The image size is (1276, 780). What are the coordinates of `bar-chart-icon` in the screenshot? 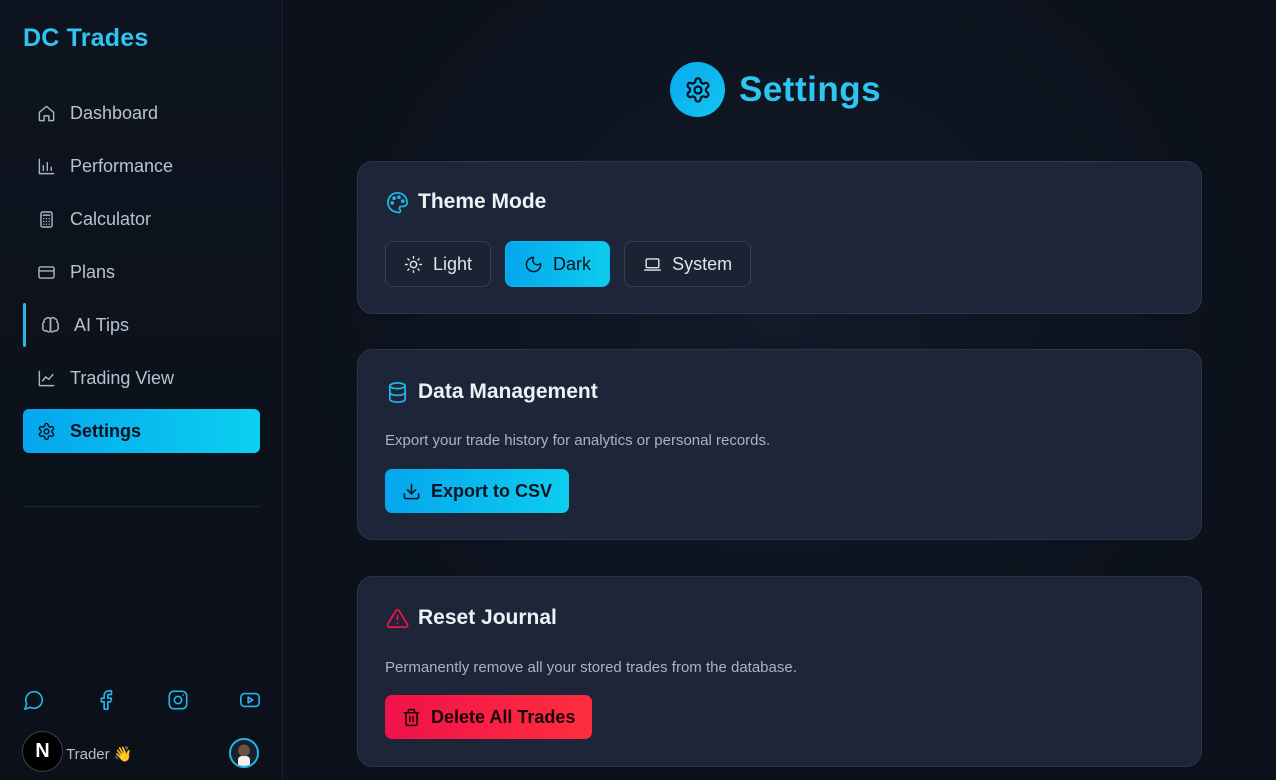 It's located at (46, 166).